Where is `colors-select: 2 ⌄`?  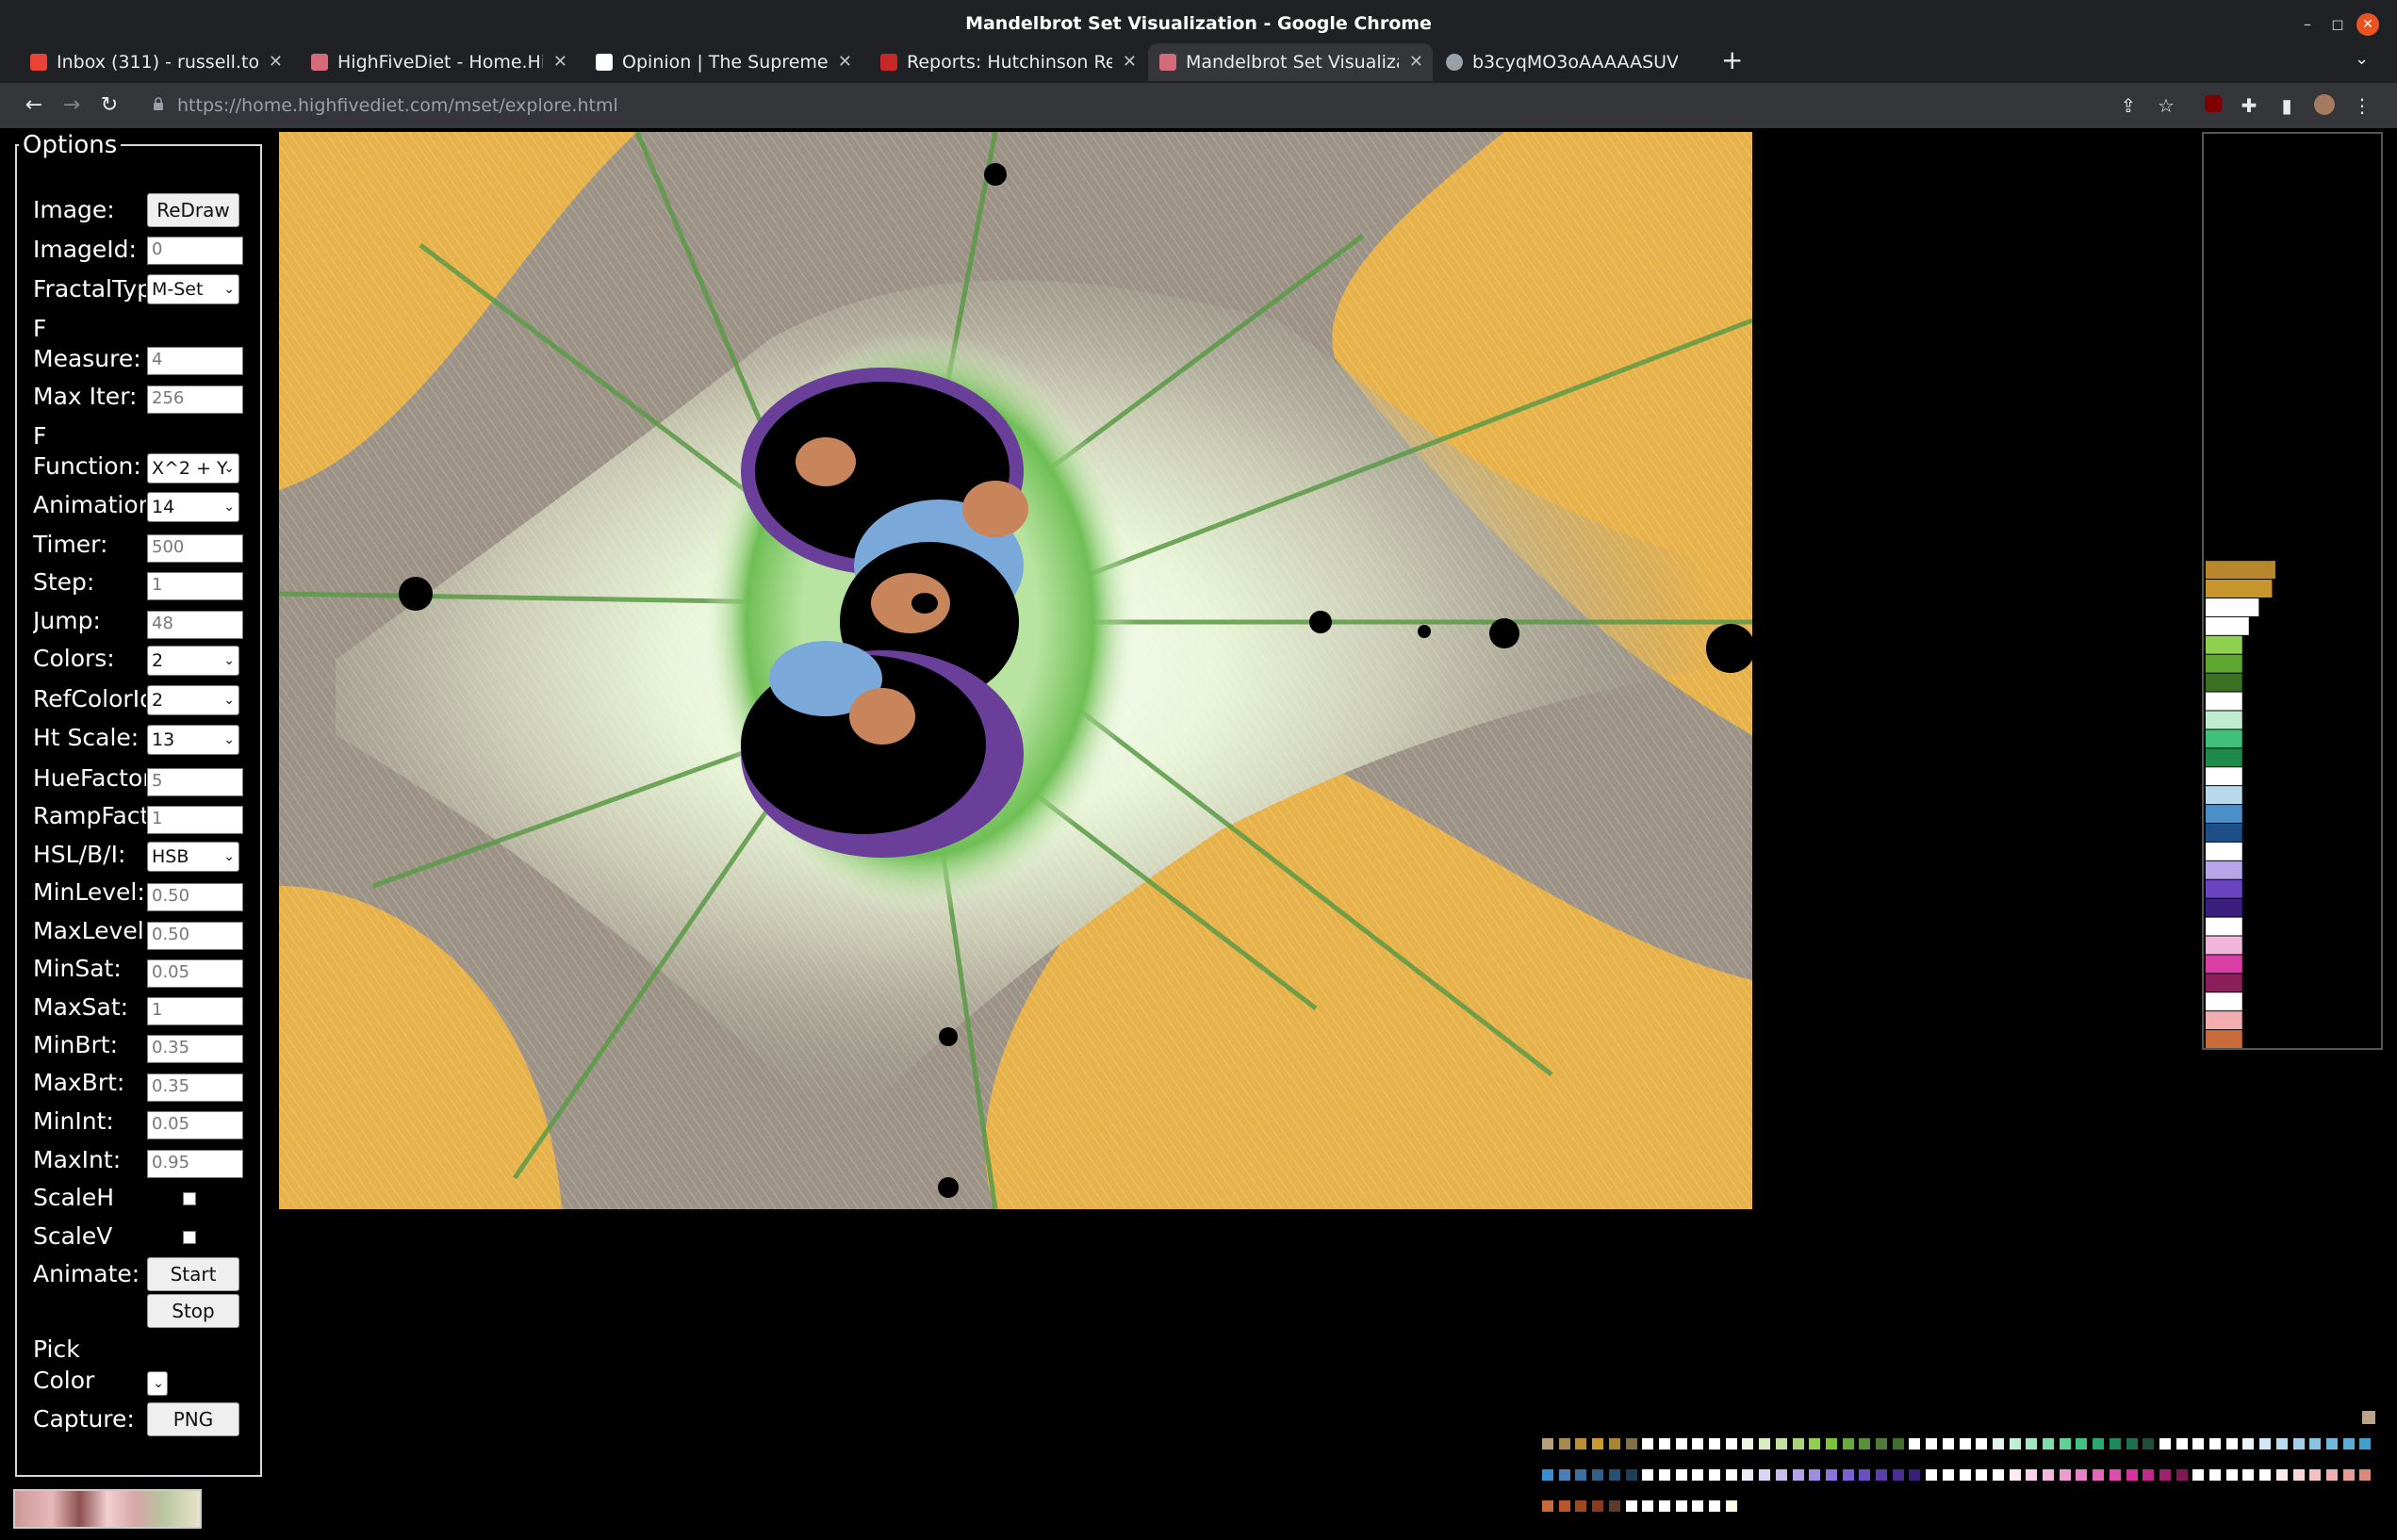
colors-select: 2 ⌄ is located at coordinates (193, 661).